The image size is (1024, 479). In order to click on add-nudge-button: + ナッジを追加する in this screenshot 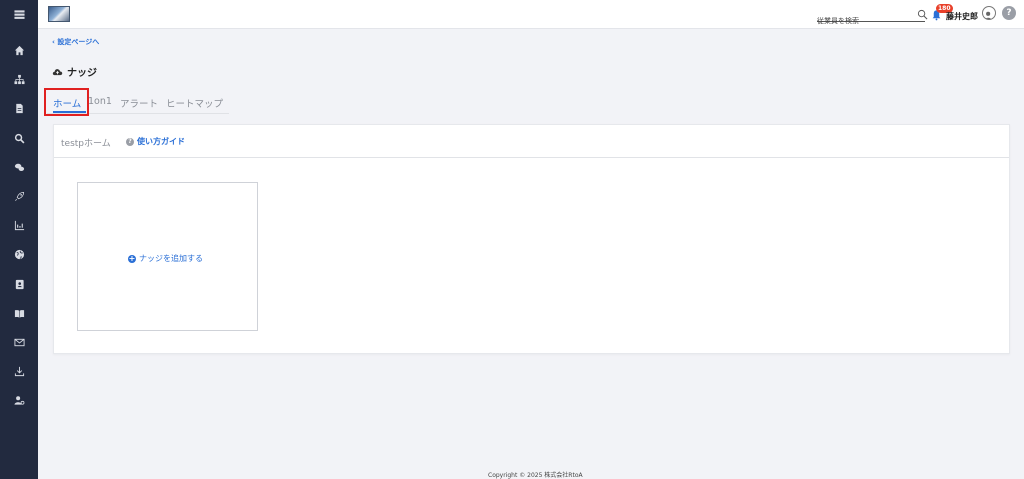, I will do `click(165, 258)`.